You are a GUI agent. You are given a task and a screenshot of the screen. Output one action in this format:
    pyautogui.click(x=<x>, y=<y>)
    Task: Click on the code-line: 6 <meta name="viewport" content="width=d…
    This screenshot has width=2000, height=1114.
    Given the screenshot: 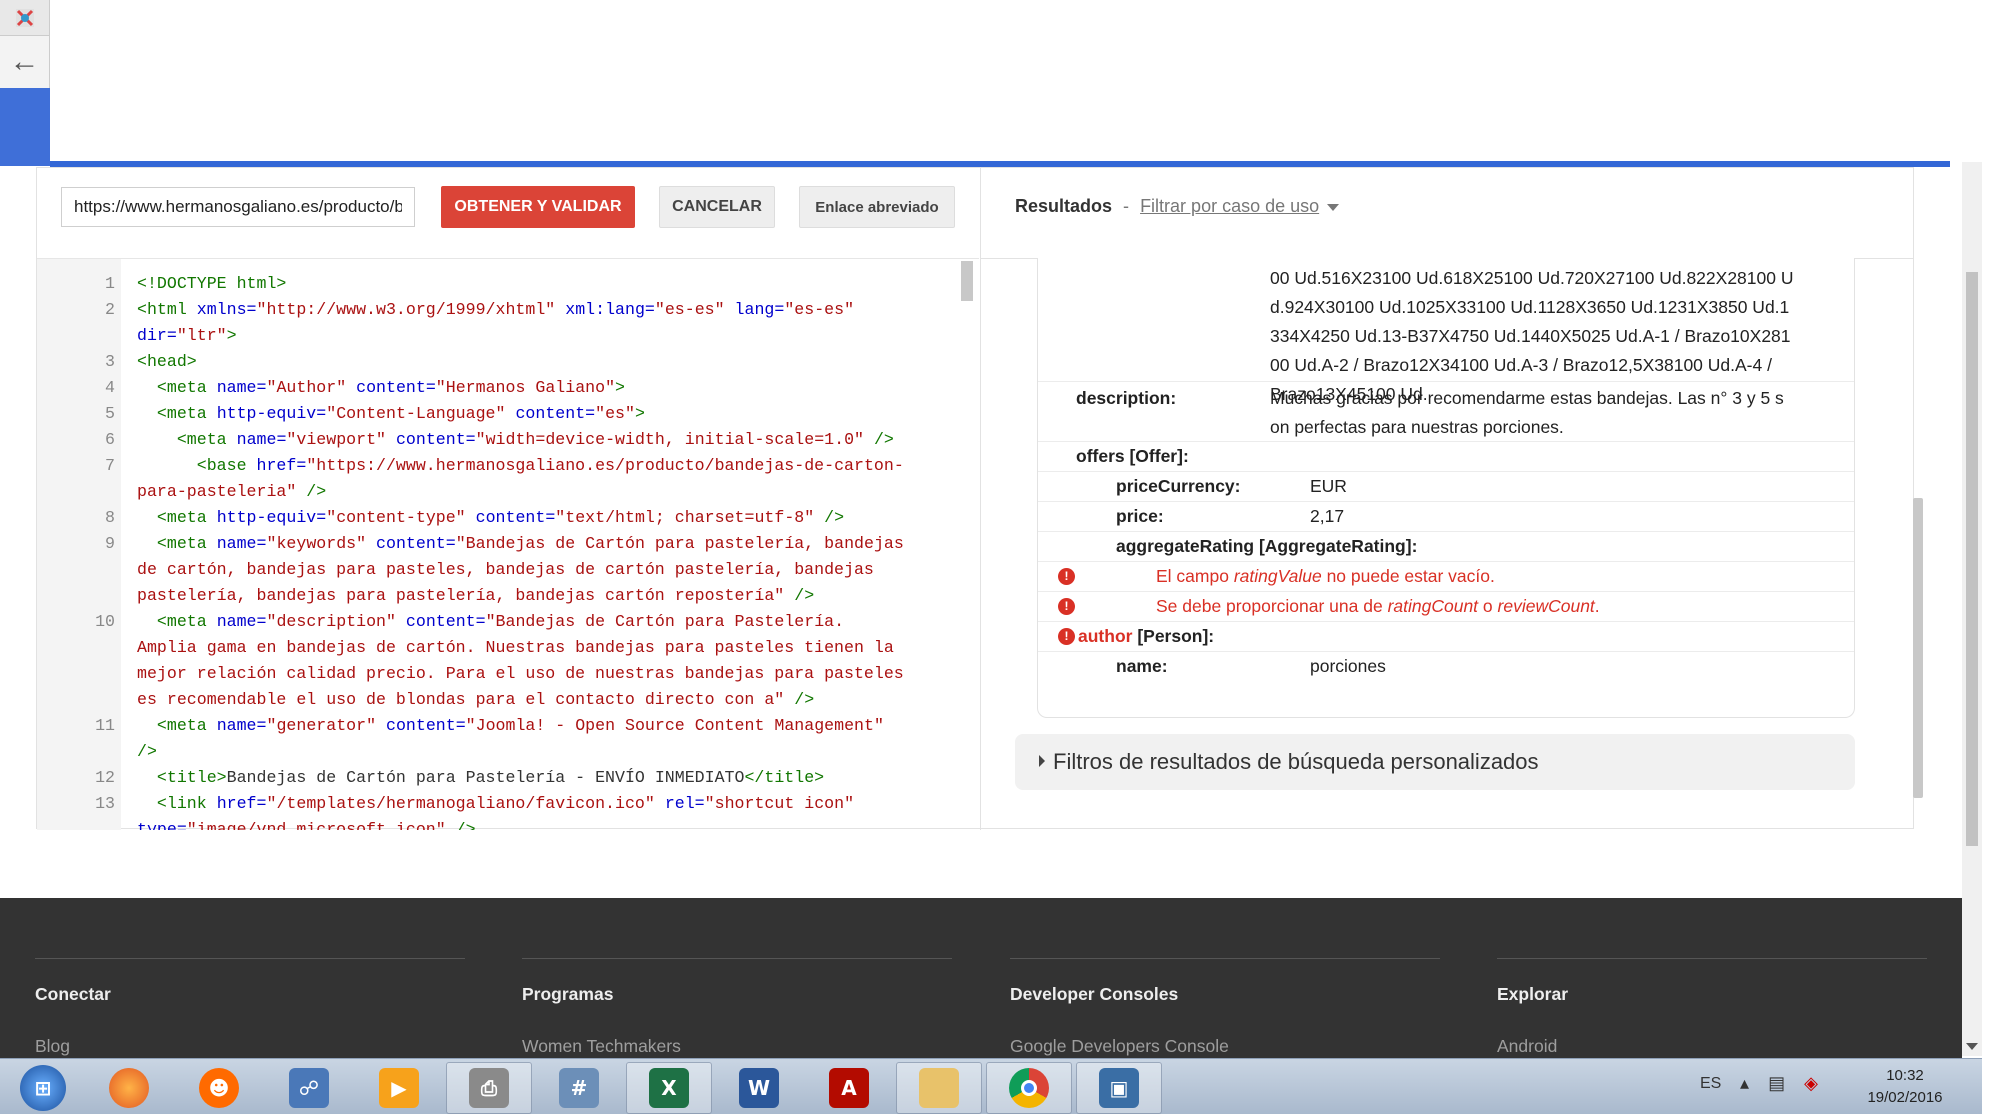 What is the action you would take?
    pyautogui.click(x=508, y=440)
    